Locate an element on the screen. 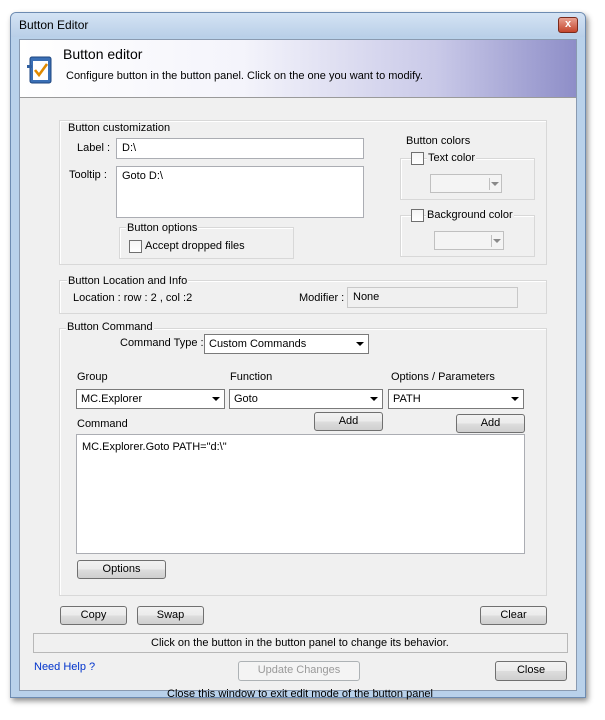 Image resolution: width=605 pixels, height=720 pixels. close-button: Close is located at coordinates (531, 671).